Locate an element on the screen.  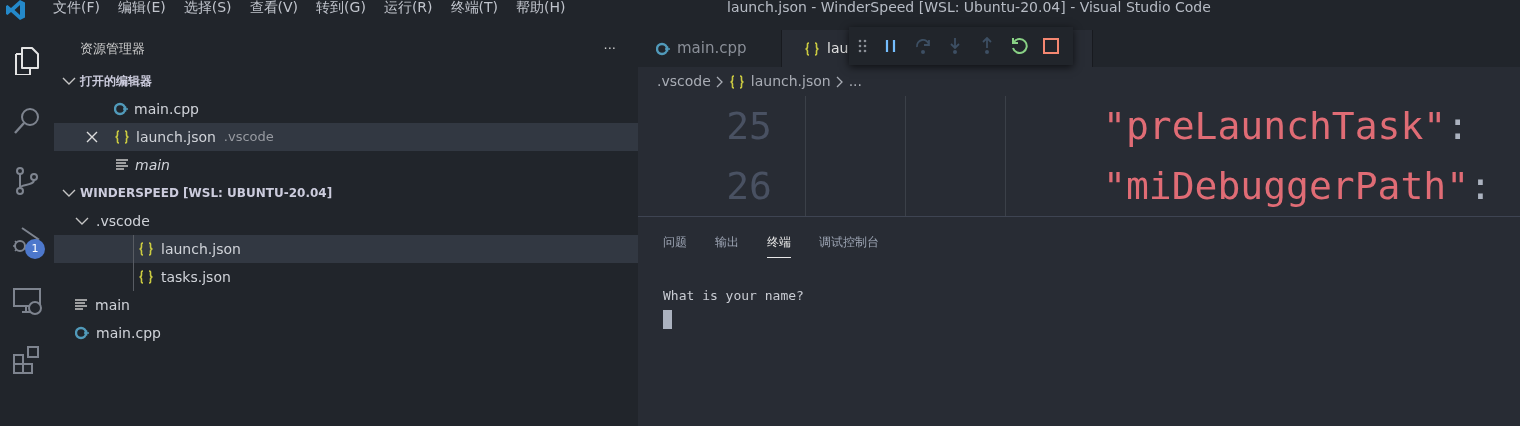
stop-icon is located at coordinates (1051, 46).